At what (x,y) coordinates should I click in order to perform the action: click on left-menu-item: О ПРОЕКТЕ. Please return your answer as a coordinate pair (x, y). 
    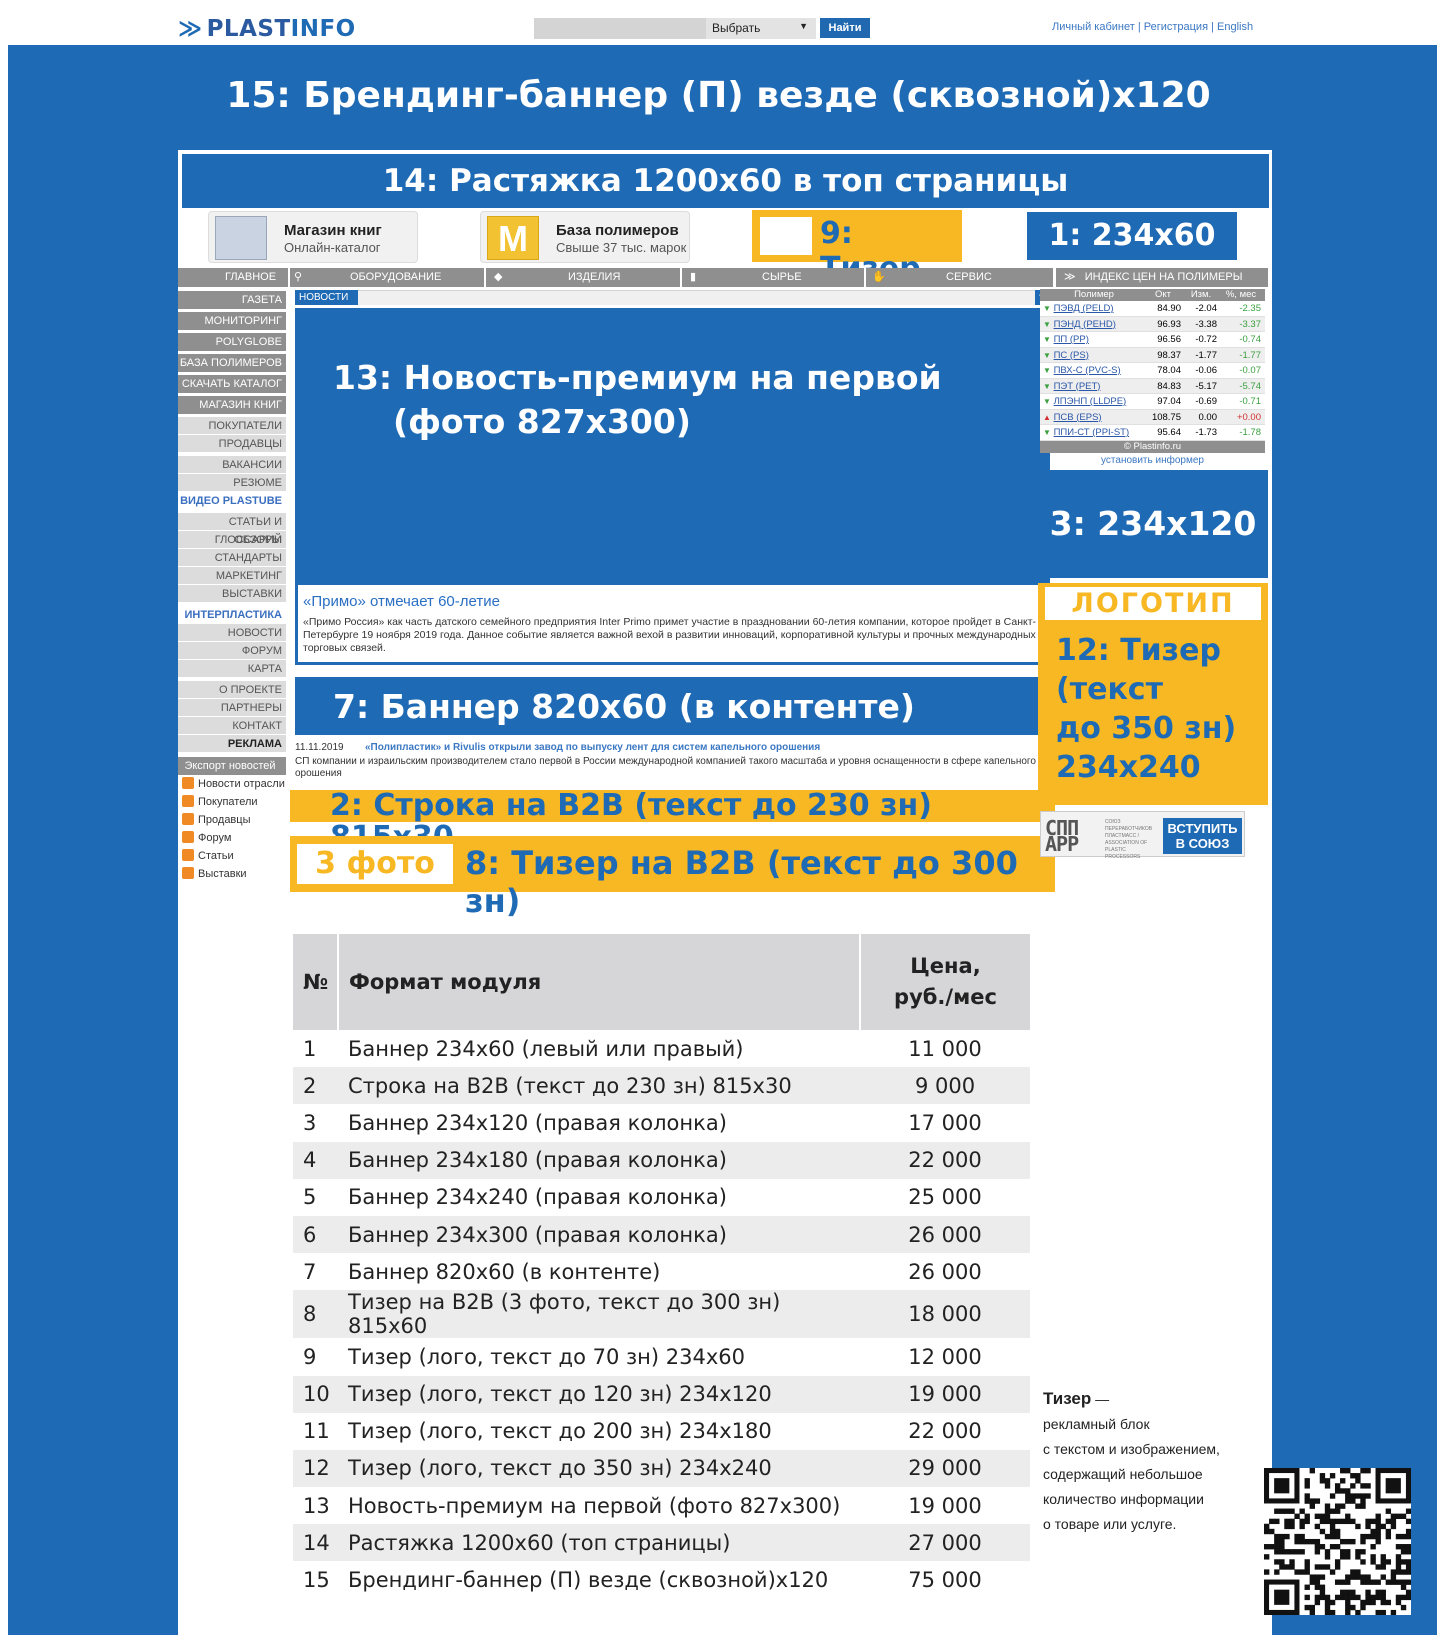
    Looking at the image, I should click on (232, 690).